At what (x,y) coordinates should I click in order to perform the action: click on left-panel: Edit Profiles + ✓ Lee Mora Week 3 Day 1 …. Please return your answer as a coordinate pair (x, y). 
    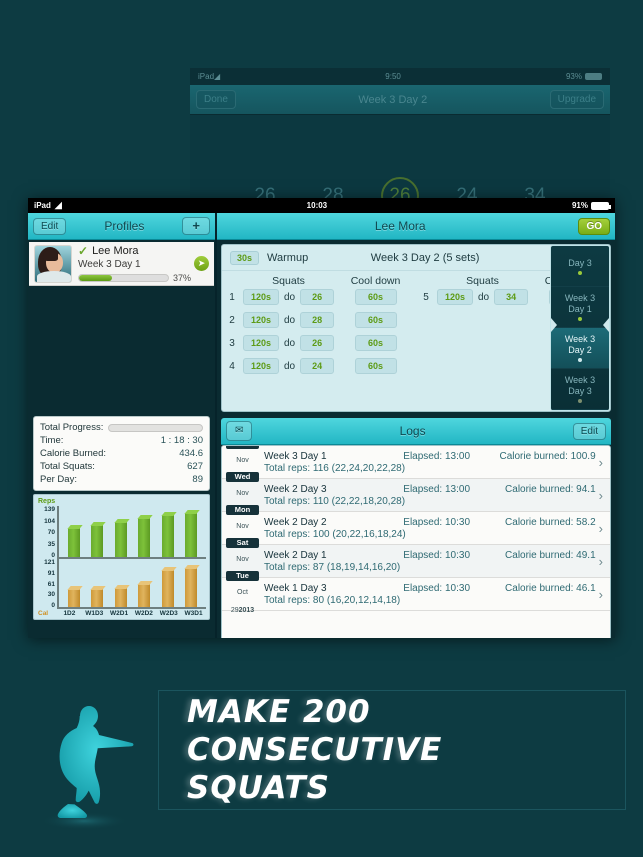
    Looking at the image, I should click on (121, 425).